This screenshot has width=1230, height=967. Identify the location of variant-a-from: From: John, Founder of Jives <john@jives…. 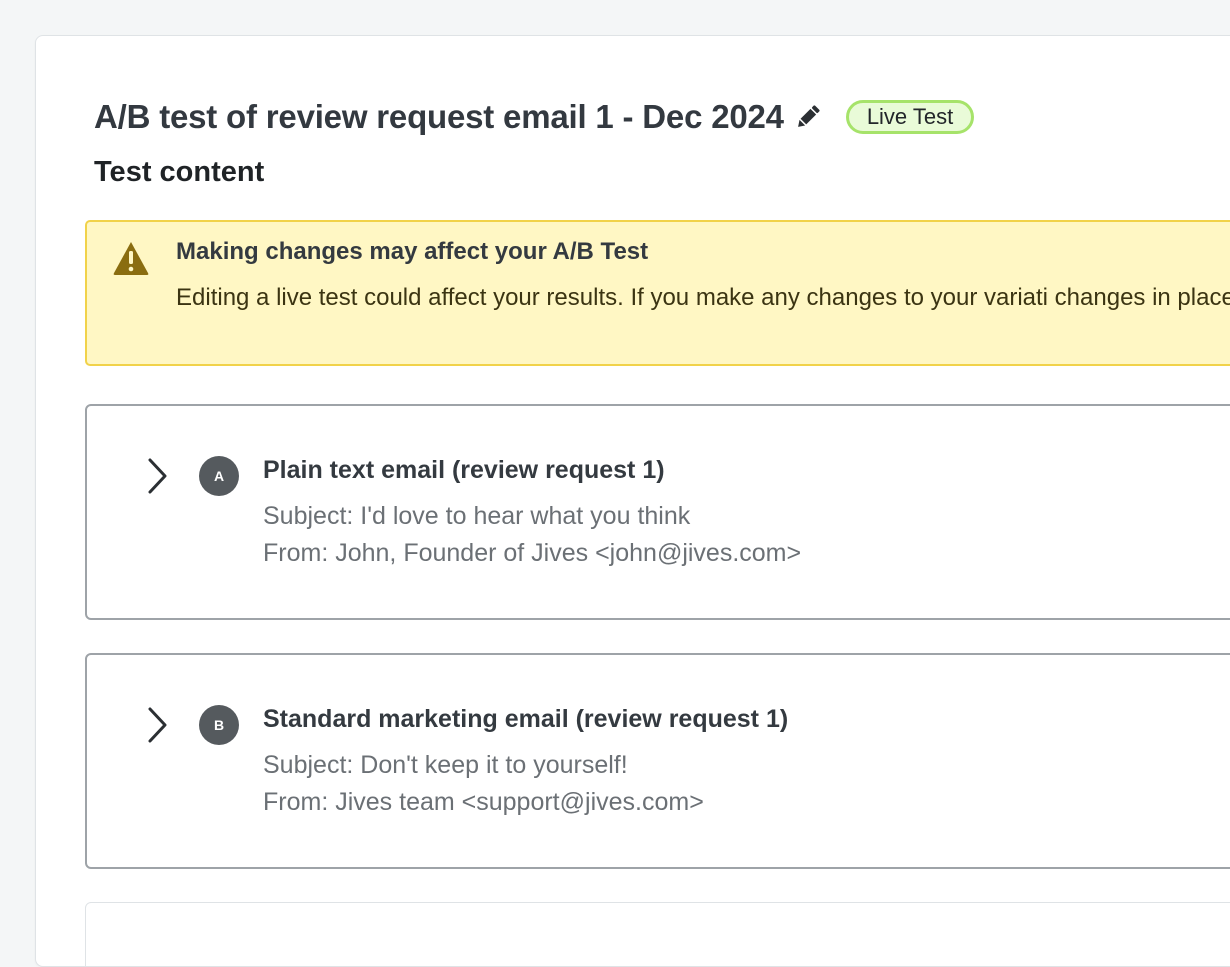
(532, 553).